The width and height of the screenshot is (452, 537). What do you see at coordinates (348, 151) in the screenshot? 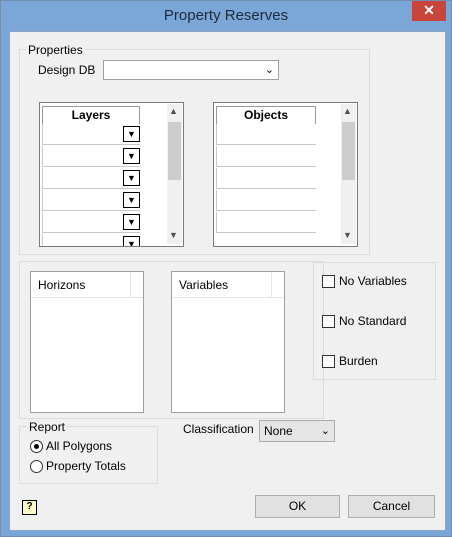
I see `objects-scroll-thumb` at bounding box center [348, 151].